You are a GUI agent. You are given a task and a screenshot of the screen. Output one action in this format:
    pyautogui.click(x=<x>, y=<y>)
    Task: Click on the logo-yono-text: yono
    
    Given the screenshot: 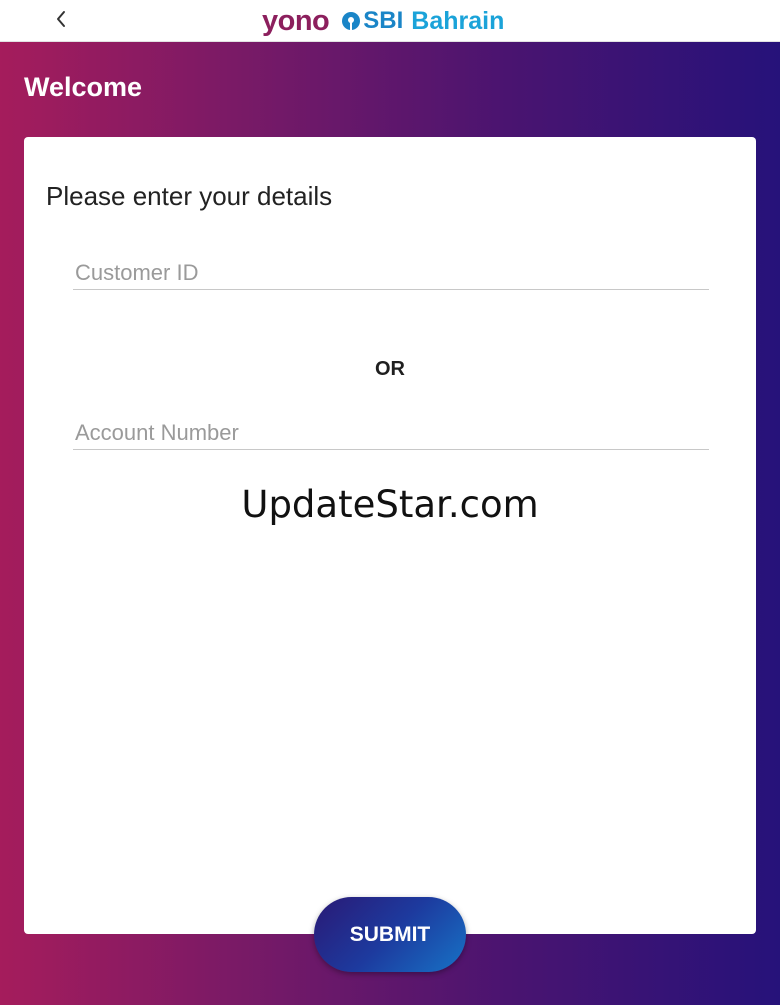 What is the action you would take?
    pyautogui.click(x=296, y=20)
    